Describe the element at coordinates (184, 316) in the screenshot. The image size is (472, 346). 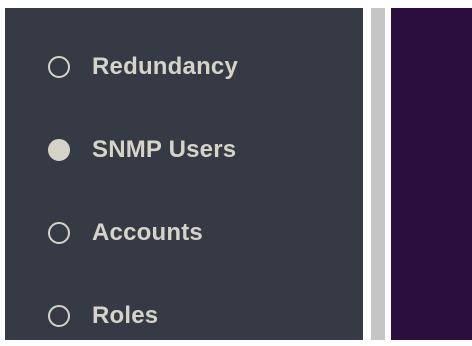
I see `sidebar-item-roles: Roles` at that location.